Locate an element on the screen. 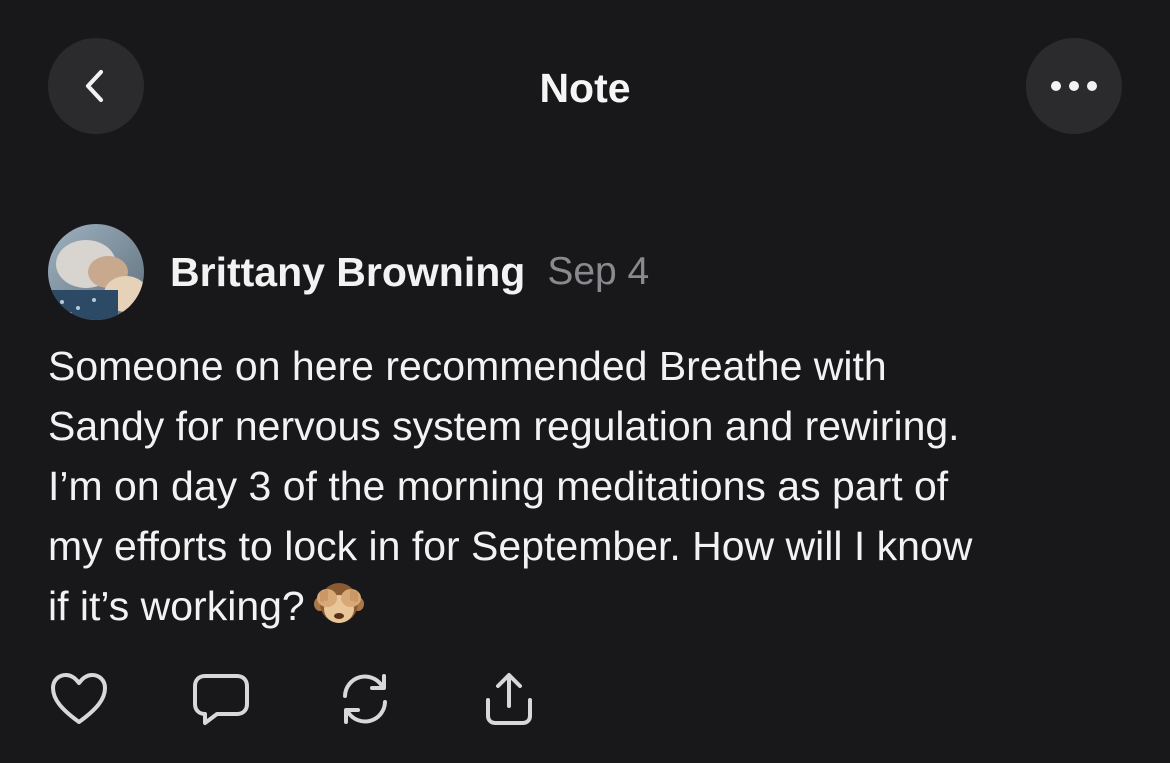 The image size is (1170, 763). restack-button is located at coordinates (365, 699).